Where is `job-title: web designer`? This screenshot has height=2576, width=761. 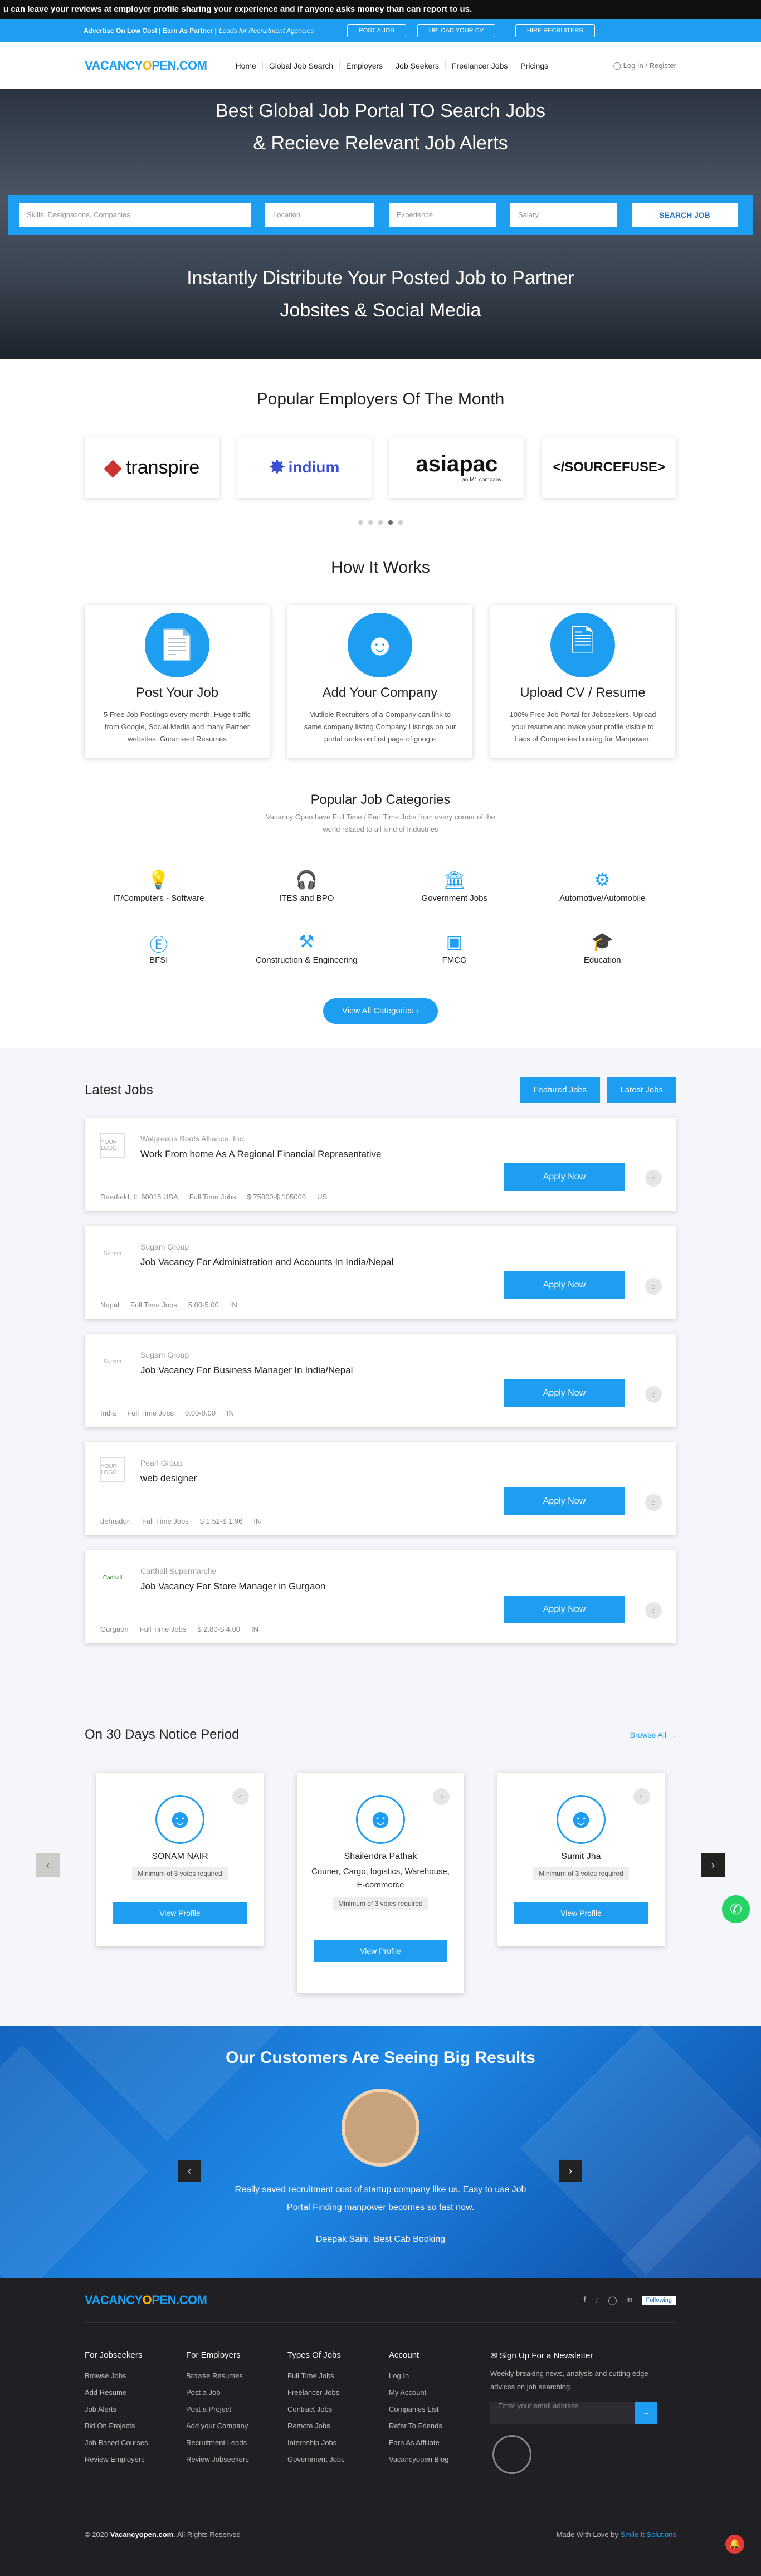 job-title: web designer is located at coordinates (168, 1478).